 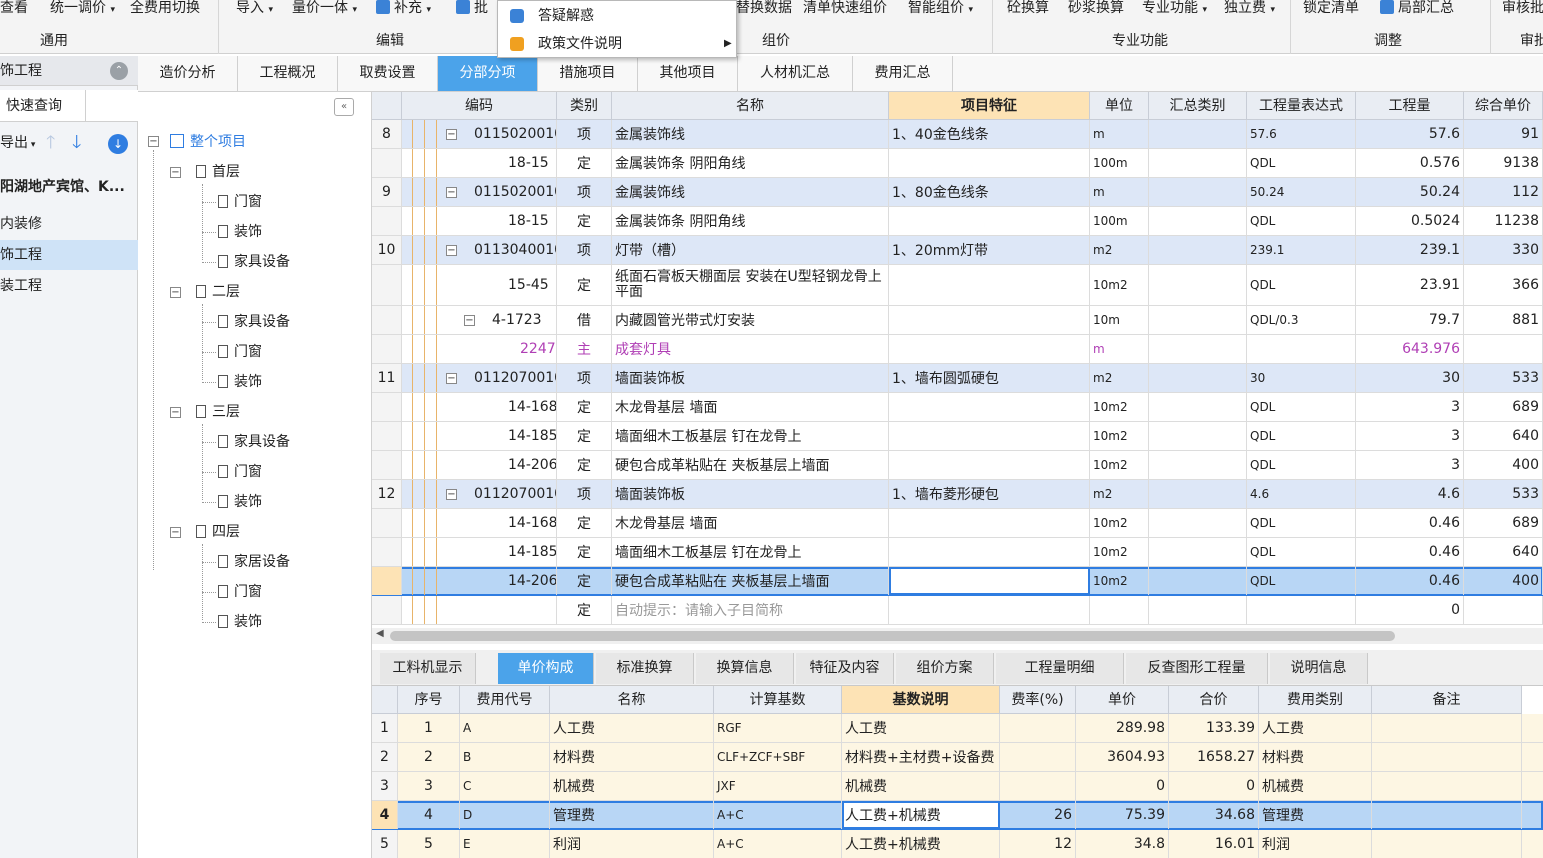 What do you see at coordinates (945, 668) in the screenshot?
I see `bottom-tab: 组价方案` at bounding box center [945, 668].